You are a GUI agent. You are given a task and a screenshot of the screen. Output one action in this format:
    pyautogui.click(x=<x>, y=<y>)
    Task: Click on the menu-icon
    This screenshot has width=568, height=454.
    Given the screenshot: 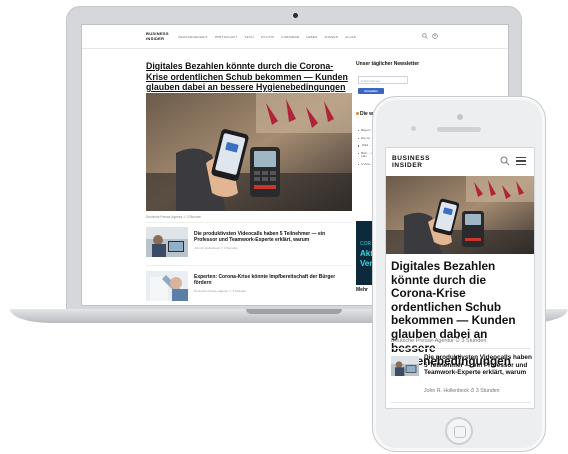 What is the action you would take?
    pyautogui.click(x=521, y=161)
    